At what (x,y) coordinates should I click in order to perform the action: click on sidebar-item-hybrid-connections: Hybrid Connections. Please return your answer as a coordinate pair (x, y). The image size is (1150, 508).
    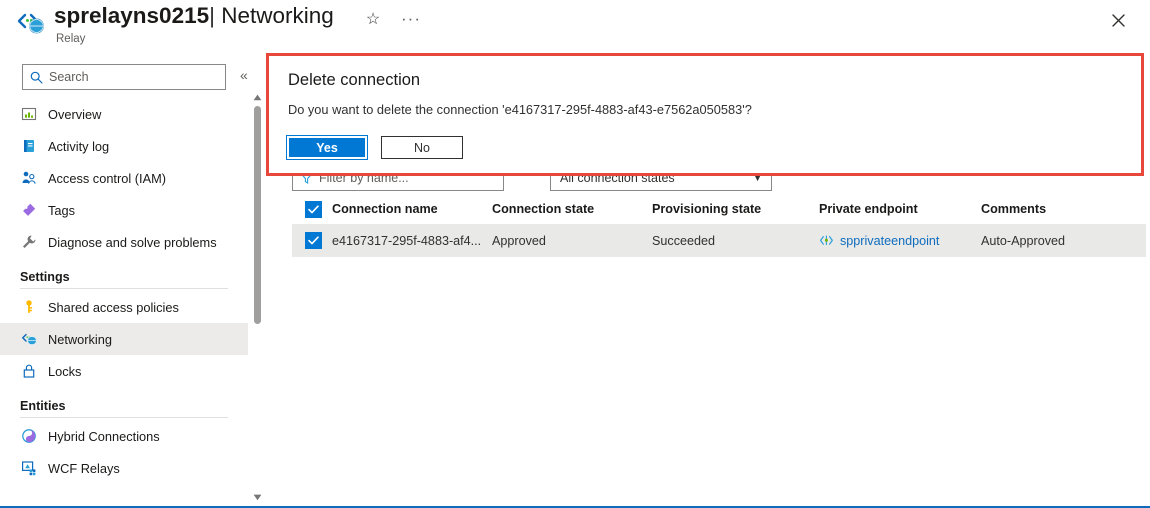
    Looking at the image, I should click on (124, 436).